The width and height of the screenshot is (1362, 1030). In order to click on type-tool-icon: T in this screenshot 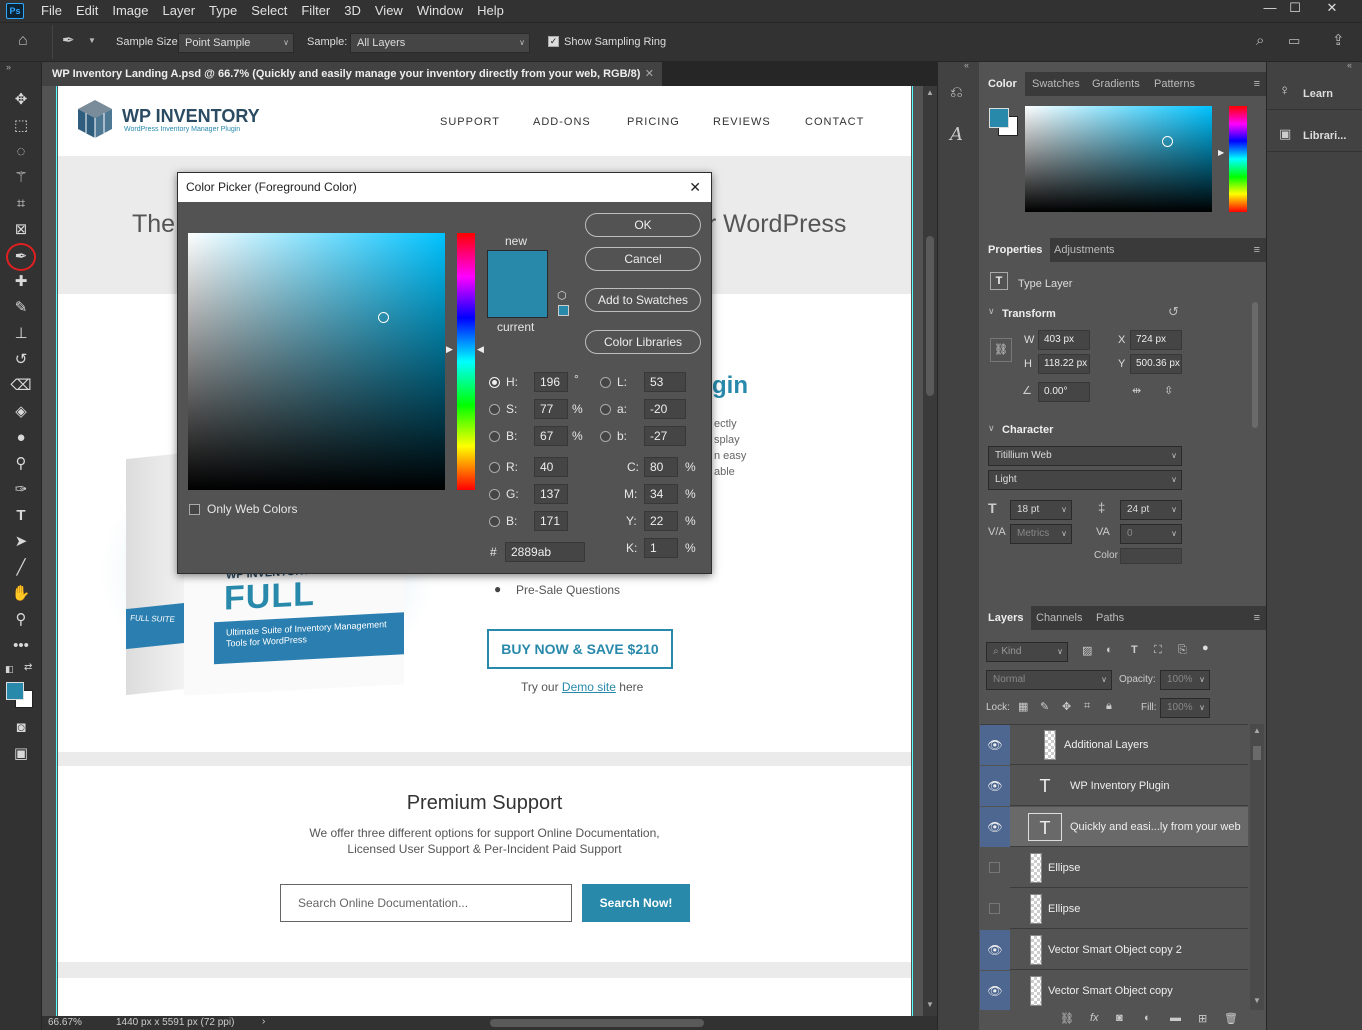, I will do `click(21, 516)`.